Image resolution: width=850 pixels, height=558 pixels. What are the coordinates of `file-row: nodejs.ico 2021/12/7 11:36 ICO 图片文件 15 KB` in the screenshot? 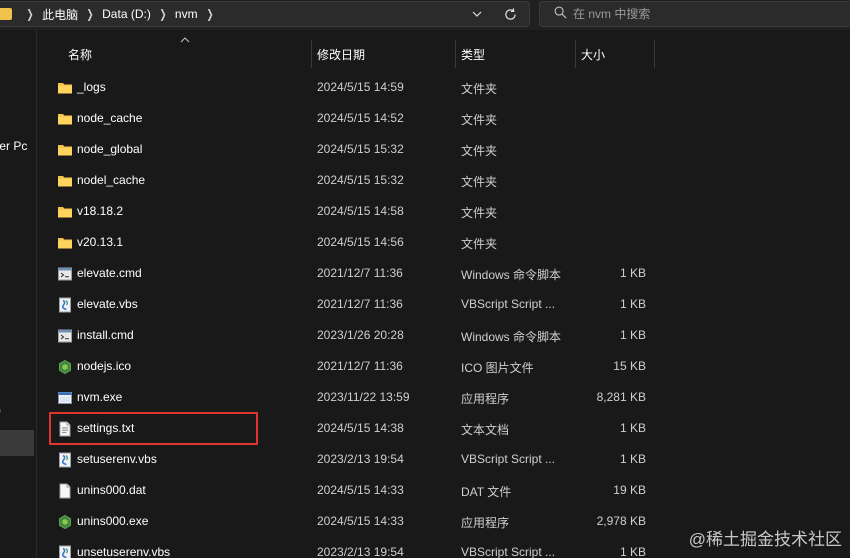 It's located at (449, 366).